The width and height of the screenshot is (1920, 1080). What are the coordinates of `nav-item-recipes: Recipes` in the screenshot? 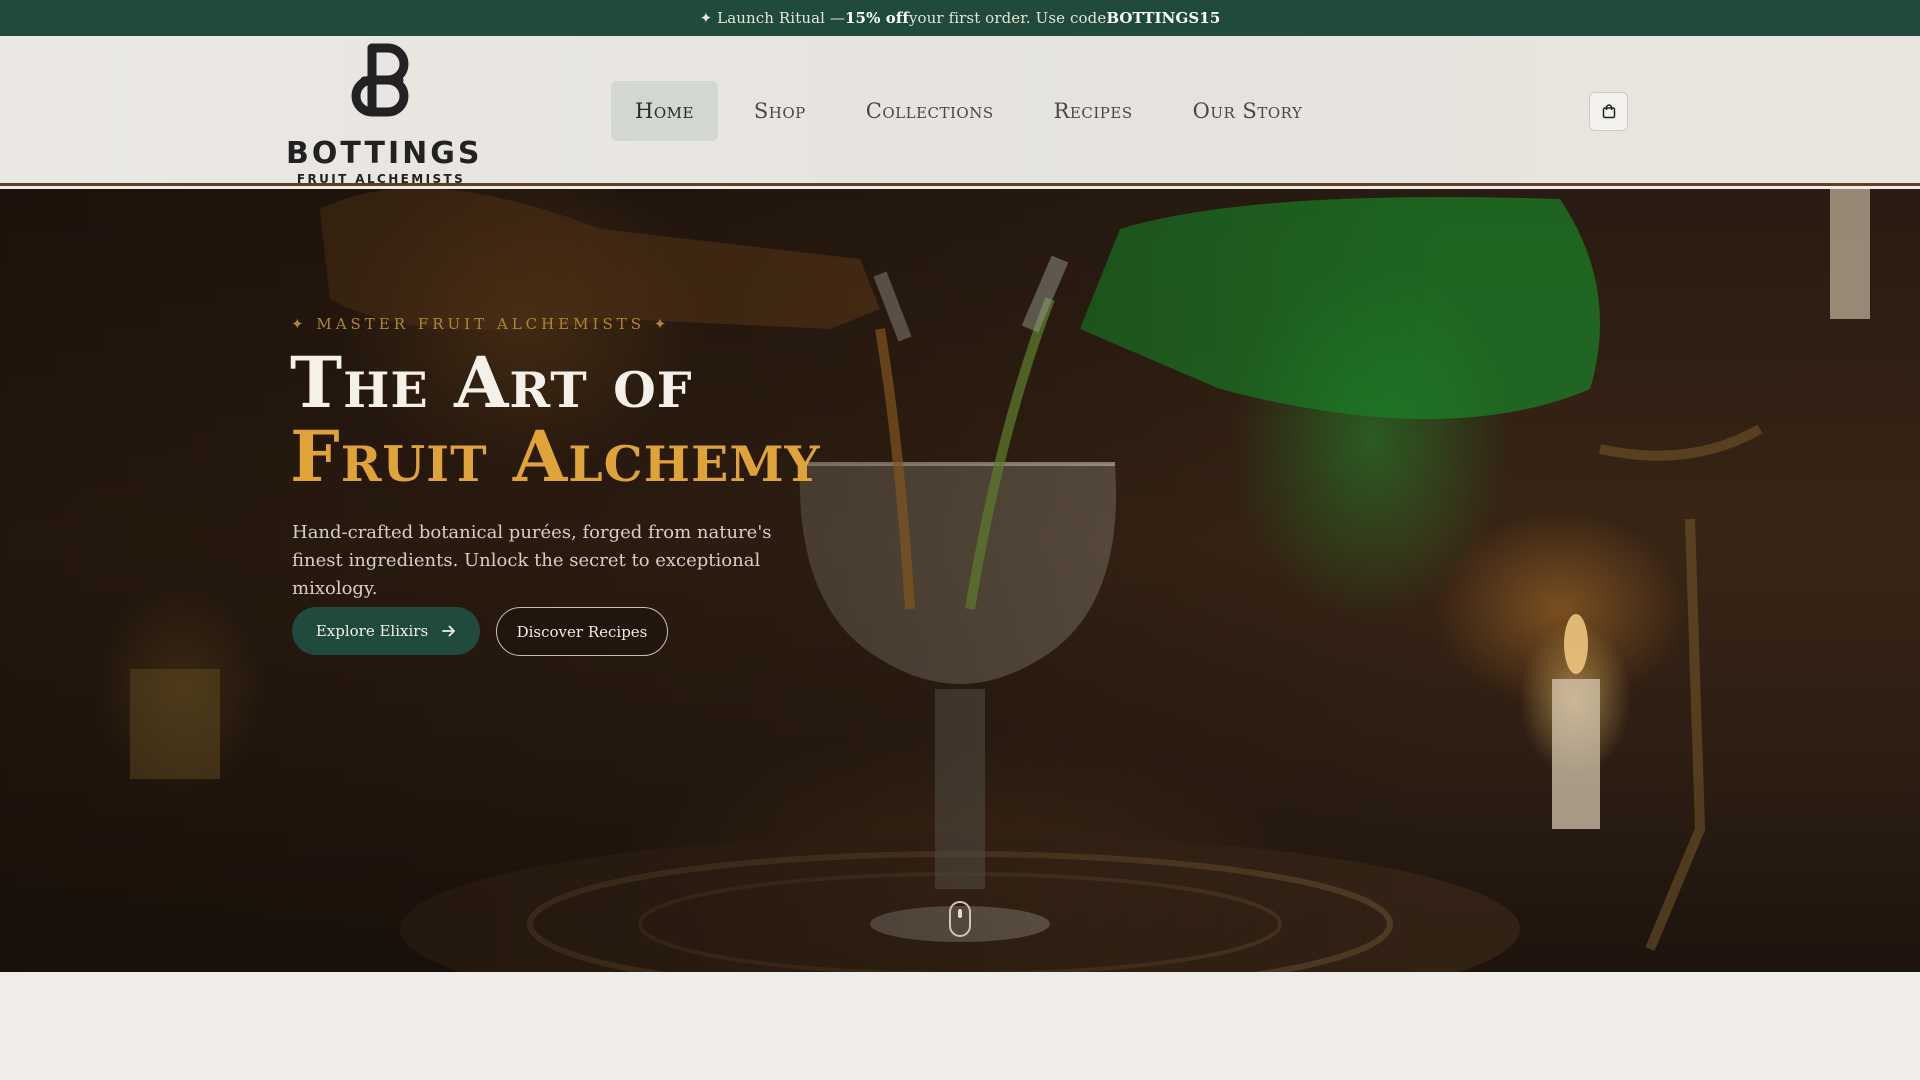 It's located at (1093, 111).